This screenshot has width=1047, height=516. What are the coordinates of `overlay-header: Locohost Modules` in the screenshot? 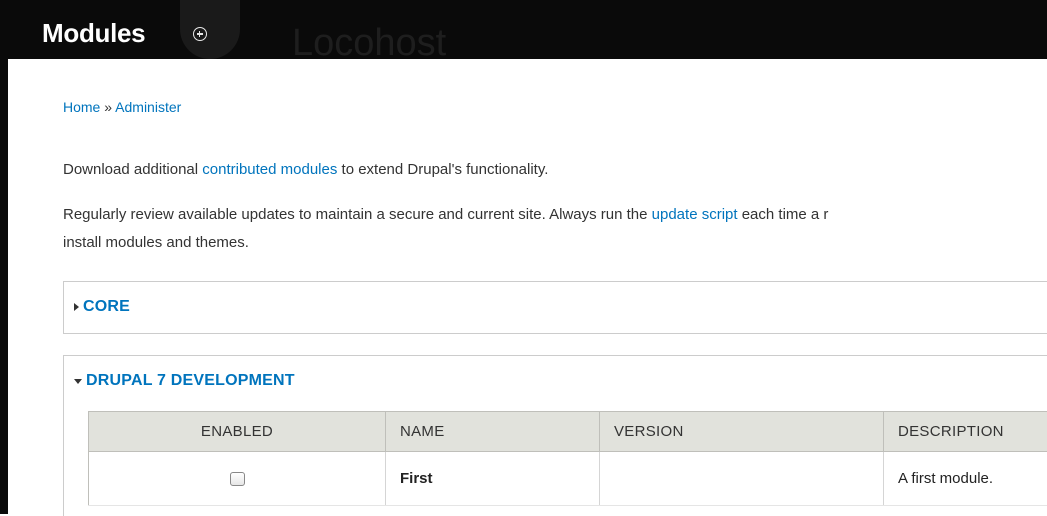 It's located at (523, 29).